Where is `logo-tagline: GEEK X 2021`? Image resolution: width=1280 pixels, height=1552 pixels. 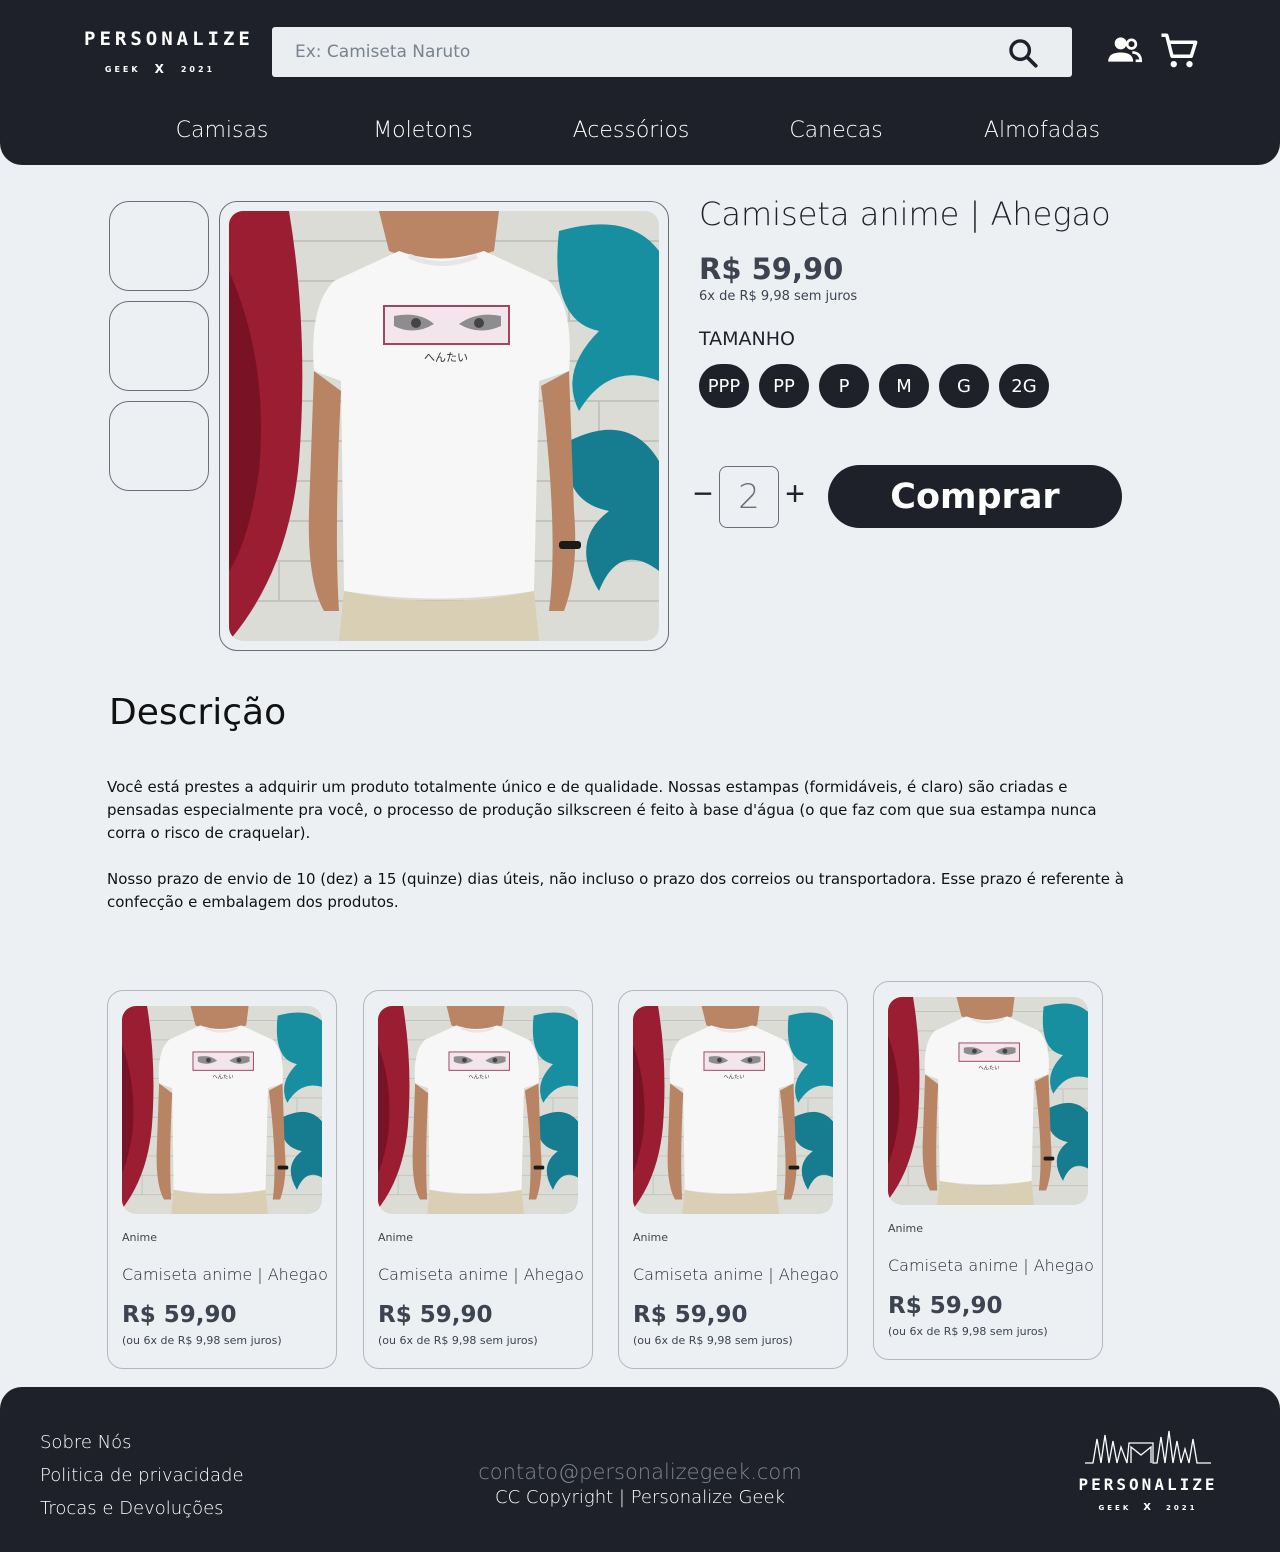 logo-tagline: GEEK X 2021 is located at coordinates (160, 69).